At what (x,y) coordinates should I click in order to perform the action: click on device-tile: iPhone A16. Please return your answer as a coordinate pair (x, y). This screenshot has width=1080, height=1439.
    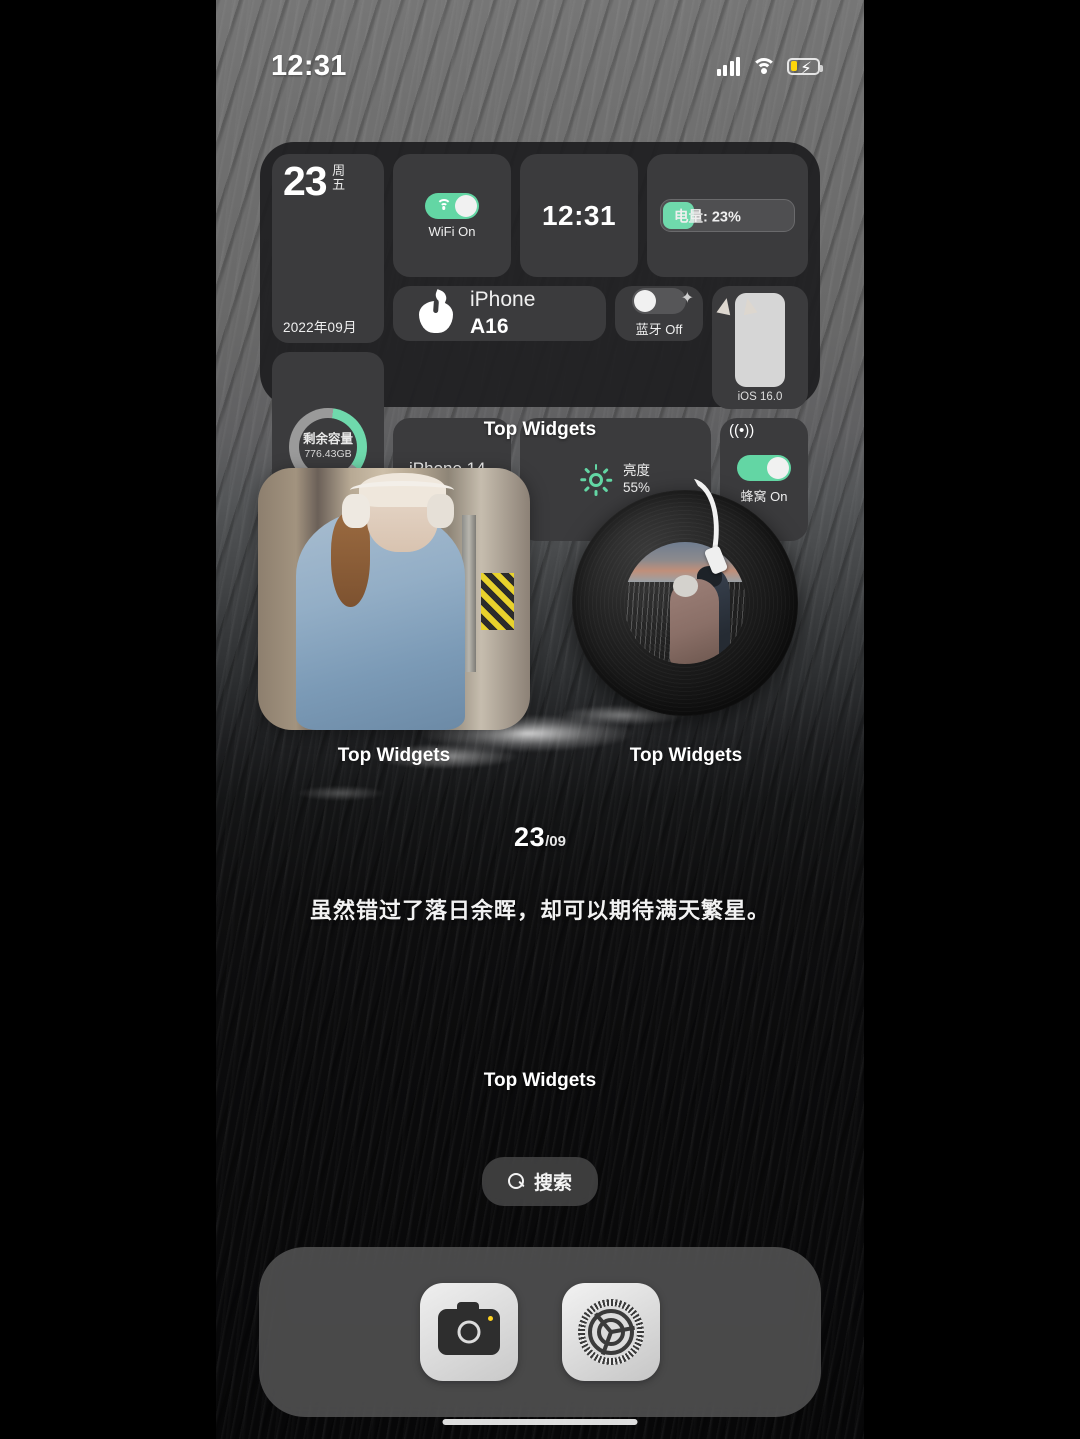
    Looking at the image, I should click on (499, 313).